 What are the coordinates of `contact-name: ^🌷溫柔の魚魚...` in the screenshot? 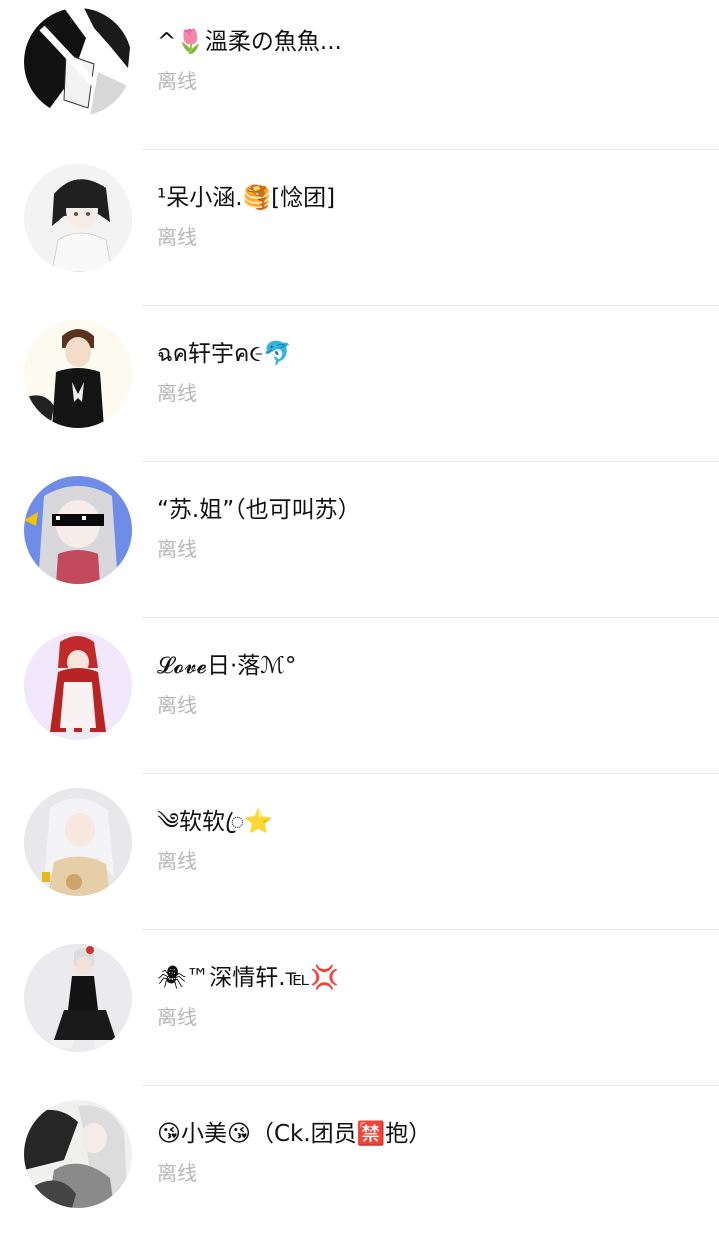 It's located at (249, 42).